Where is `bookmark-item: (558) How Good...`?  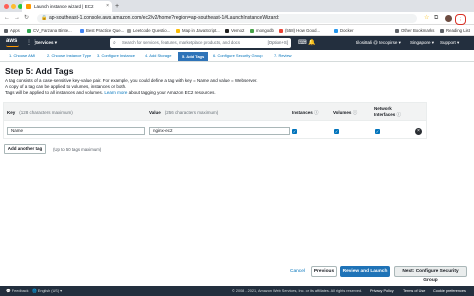 bookmark-item: (558) How Good... is located at coordinates (299, 30).